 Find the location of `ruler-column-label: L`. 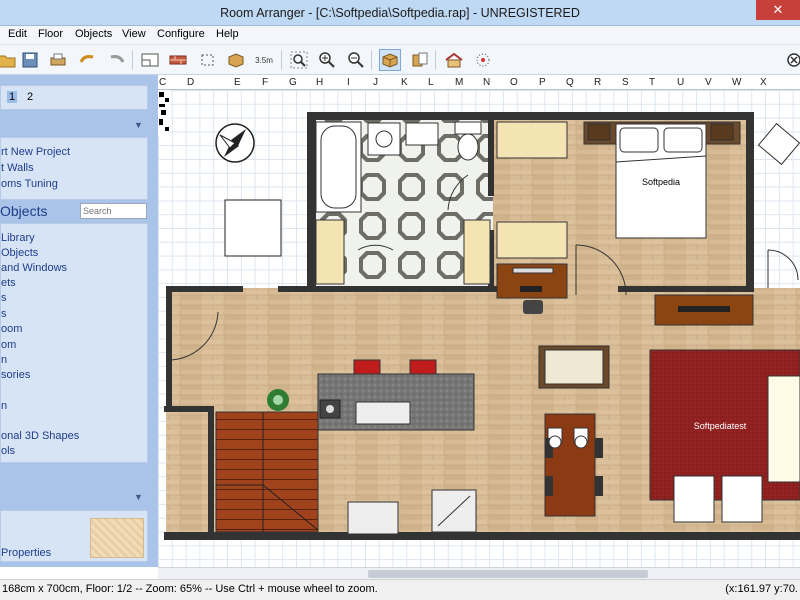

ruler-column-label: L is located at coordinates (431, 82).